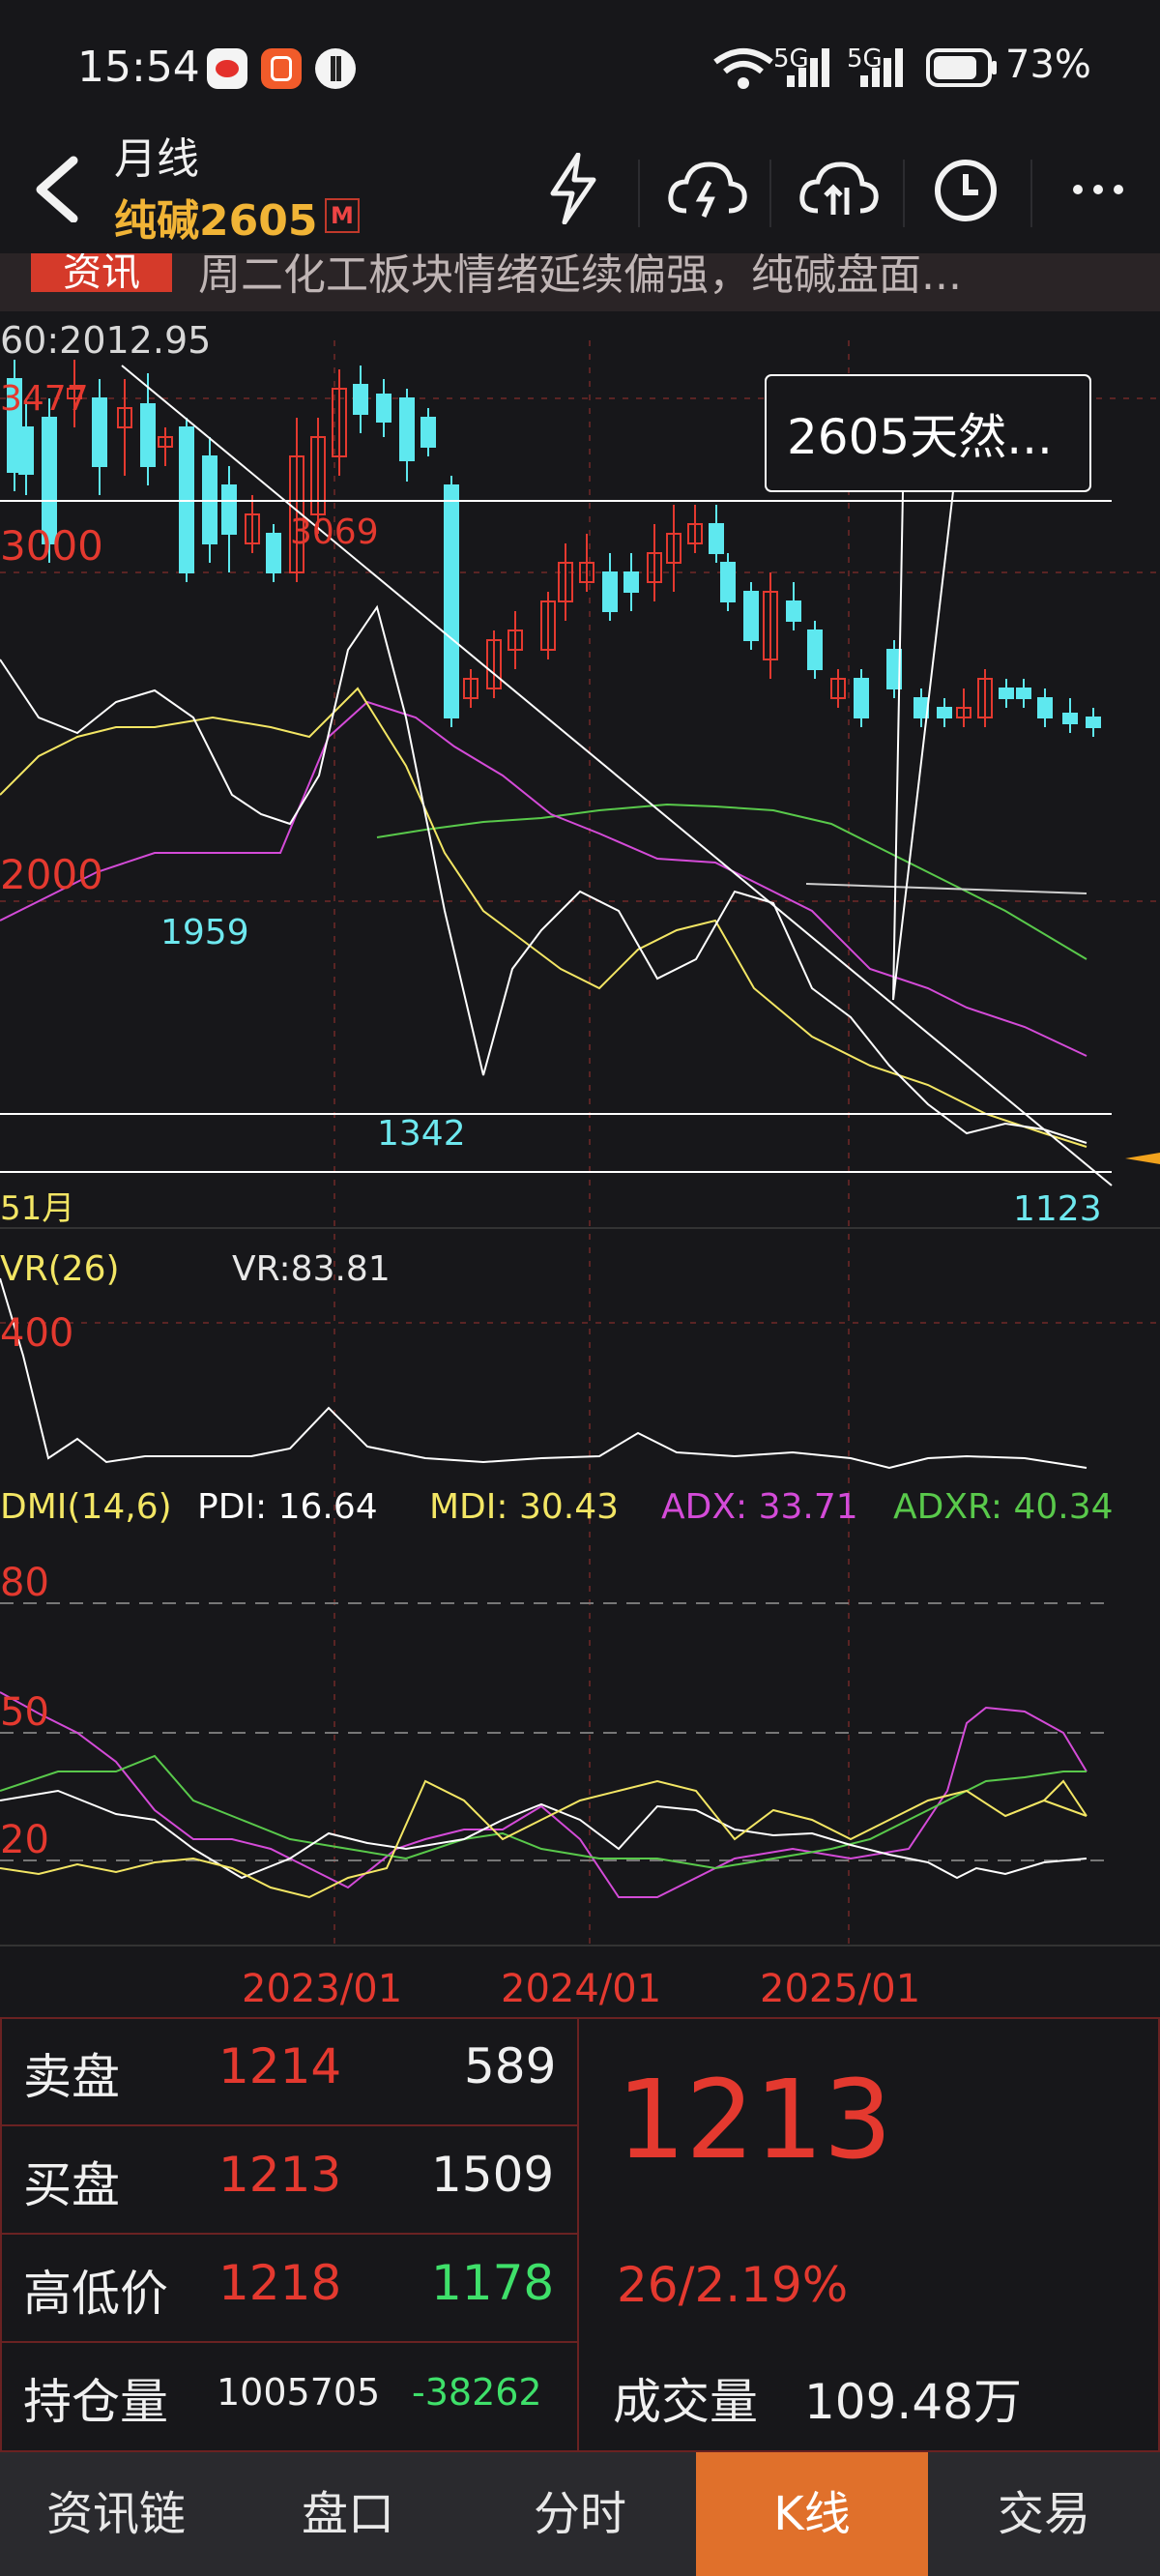 Image resolution: width=1160 pixels, height=2576 pixels. I want to click on open-interest-value: 1005705, so click(299, 2392).